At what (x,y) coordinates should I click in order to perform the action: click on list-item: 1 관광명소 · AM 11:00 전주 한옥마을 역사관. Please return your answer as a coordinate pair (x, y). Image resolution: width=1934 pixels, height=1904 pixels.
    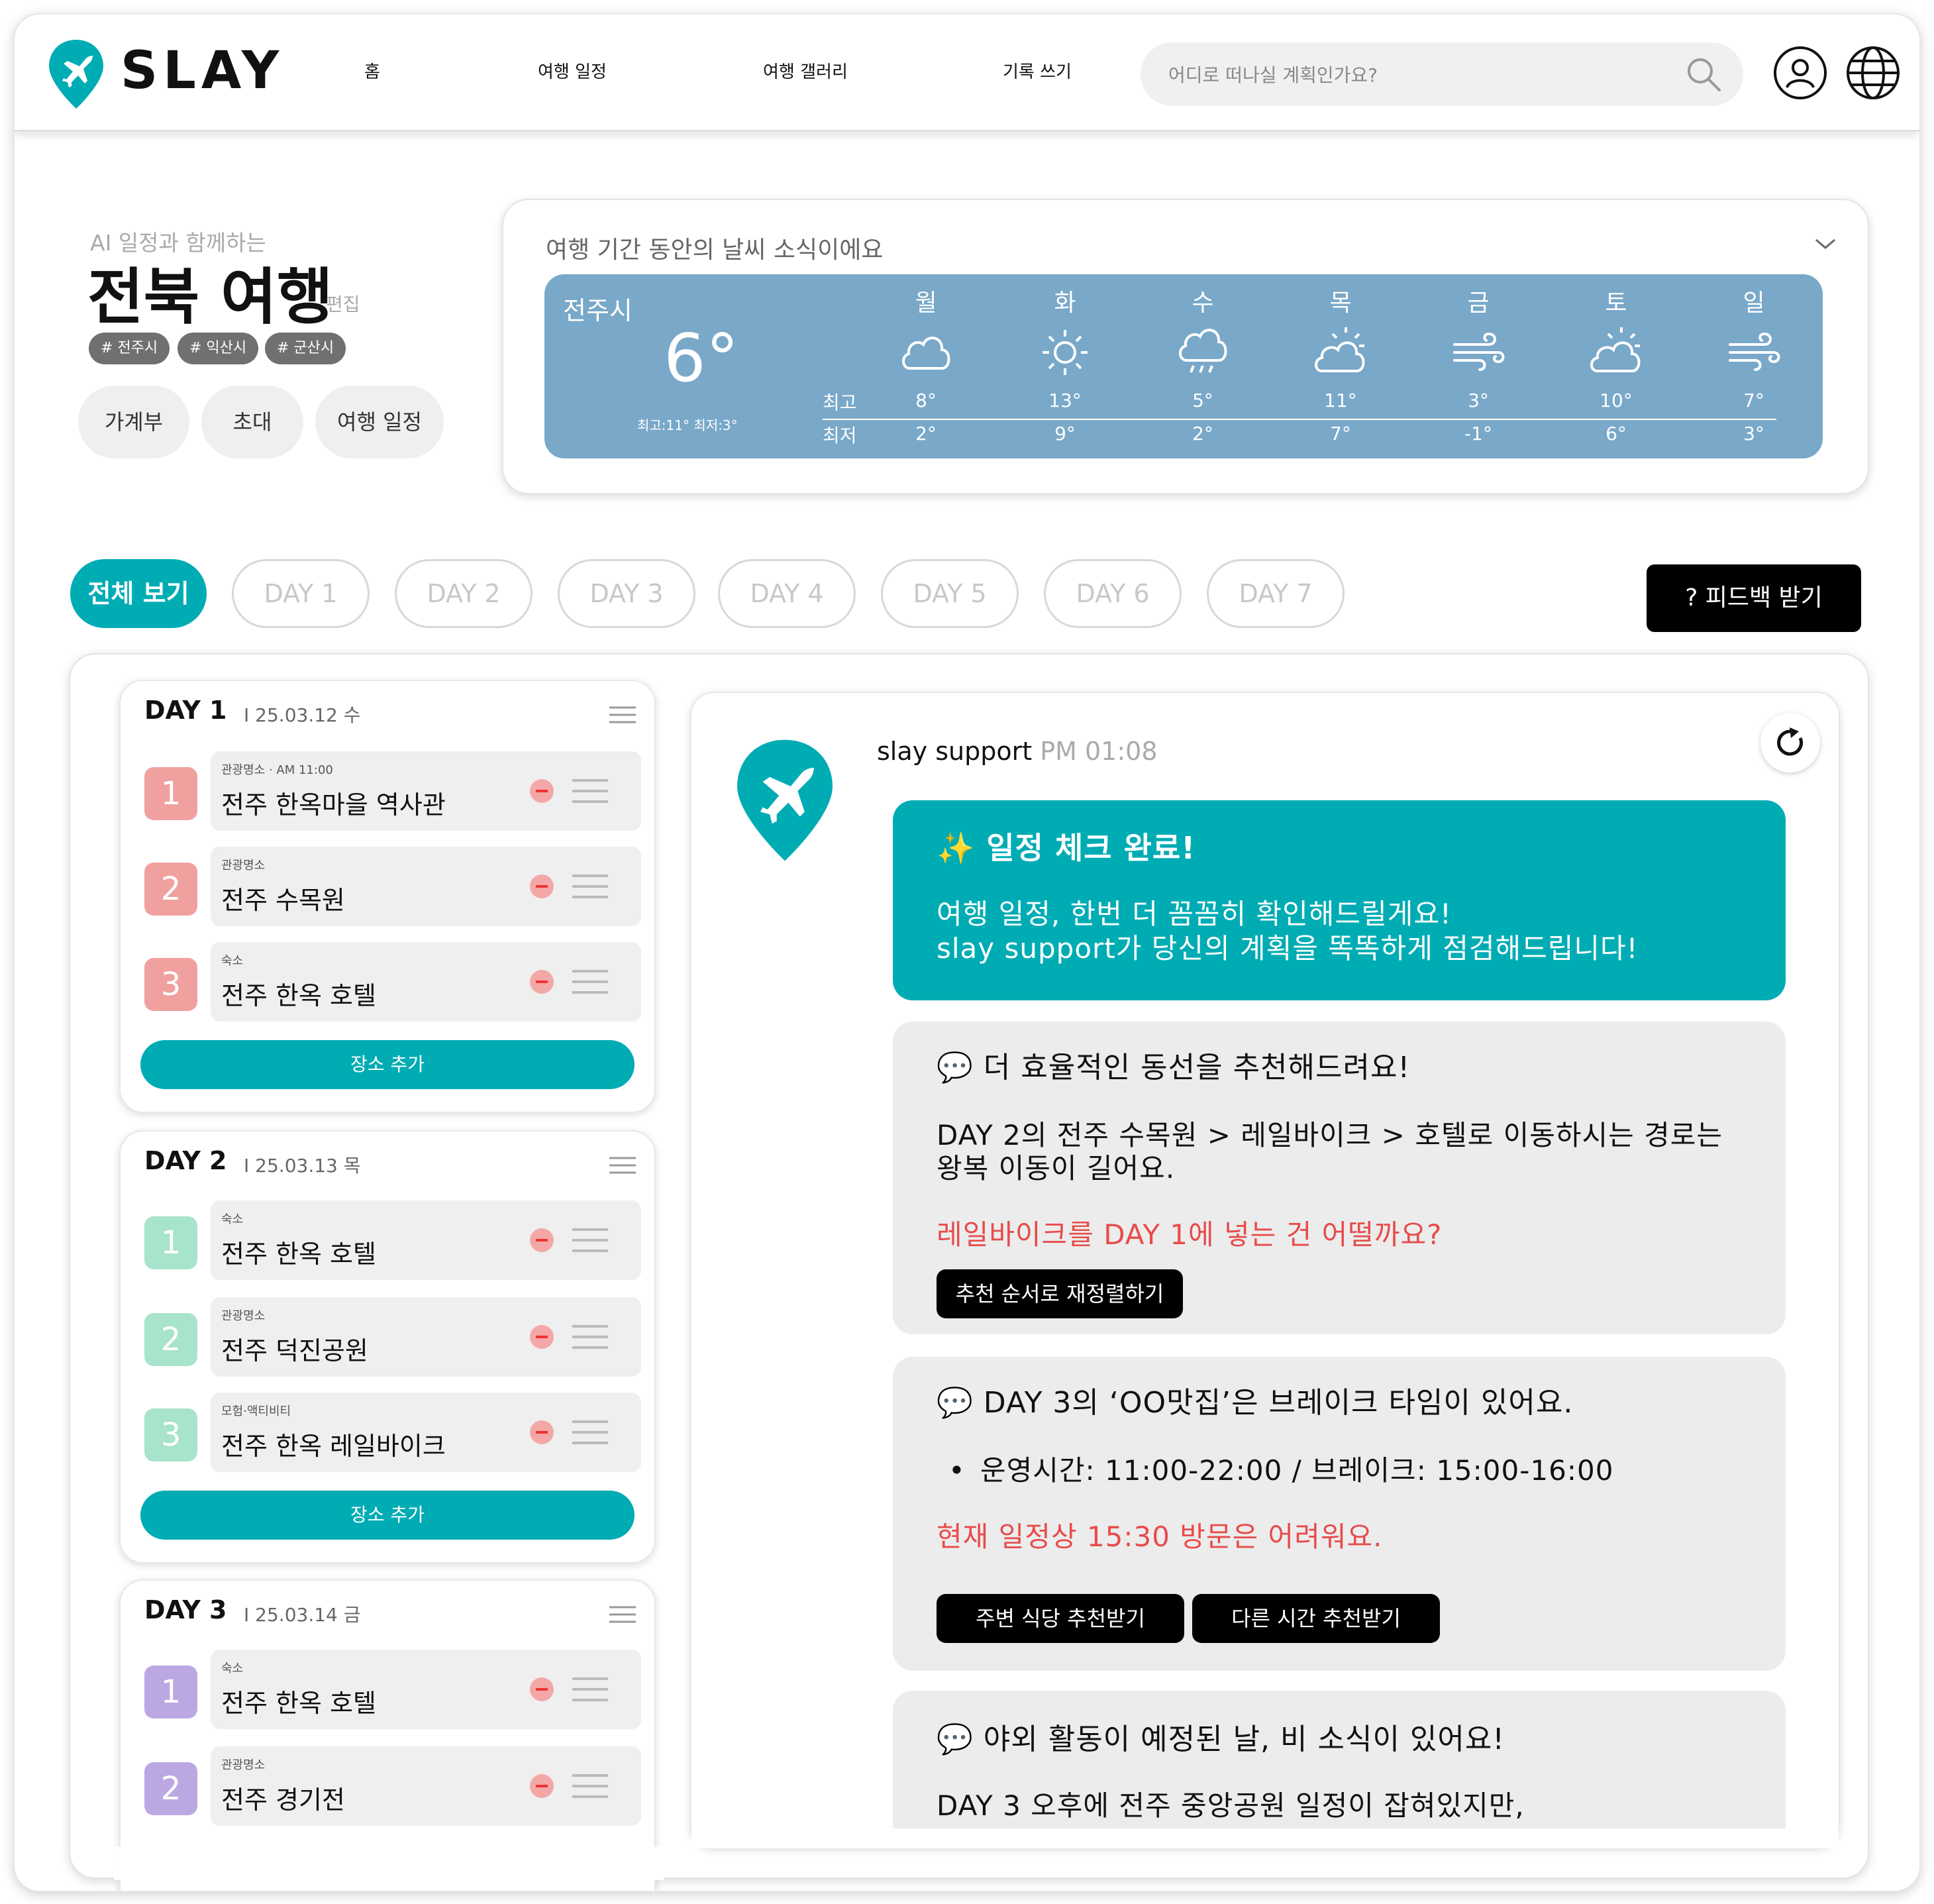
    Looking at the image, I should click on (392, 791).